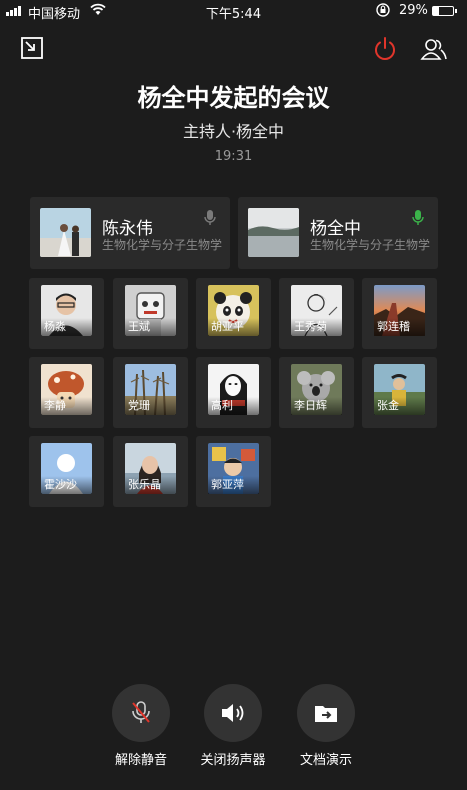 The width and height of the screenshot is (467, 790). I want to click on end-meeting-icon, so click(386, 50).